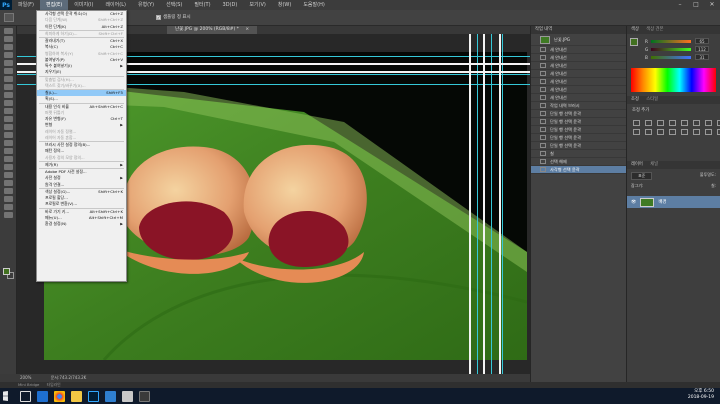 This screenshot has width=720, height=404. I want to click on red-value: 65, so click(702, 41).